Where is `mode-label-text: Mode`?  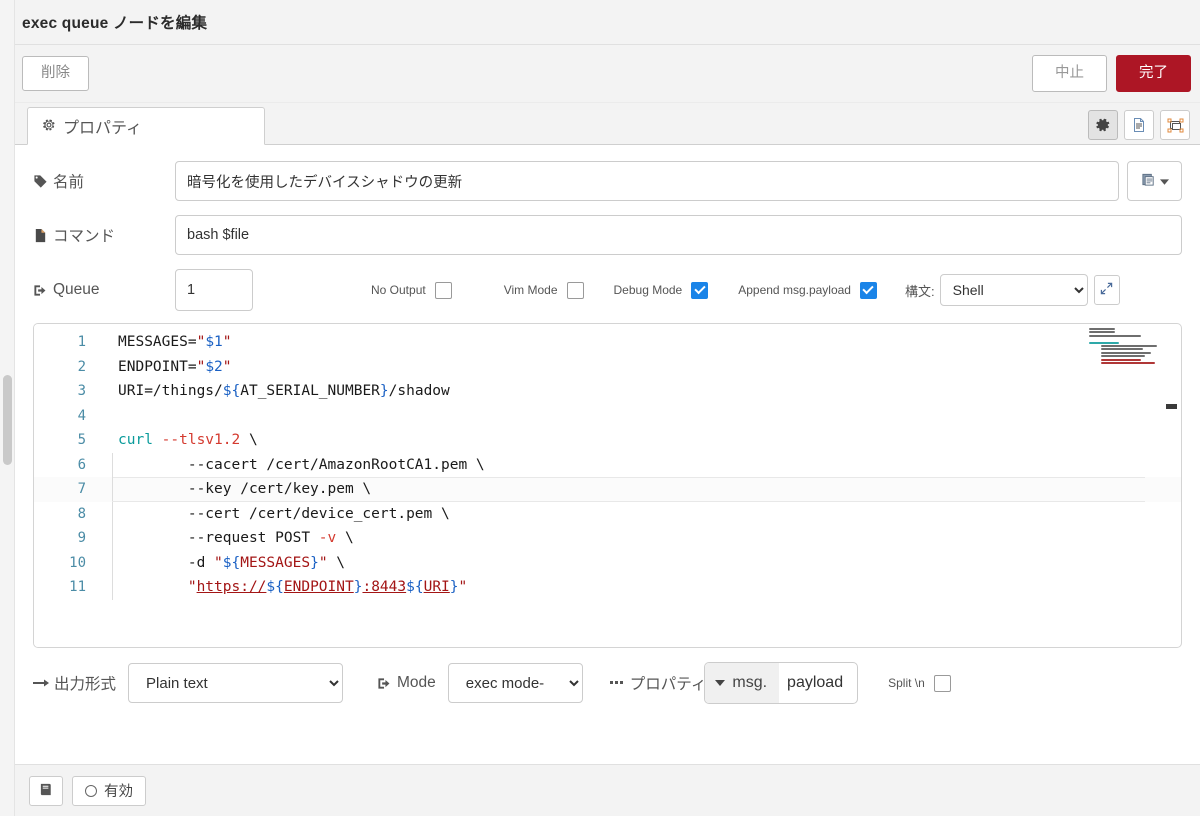 mode-label-text: Mode is located at coordinates (416, 682).